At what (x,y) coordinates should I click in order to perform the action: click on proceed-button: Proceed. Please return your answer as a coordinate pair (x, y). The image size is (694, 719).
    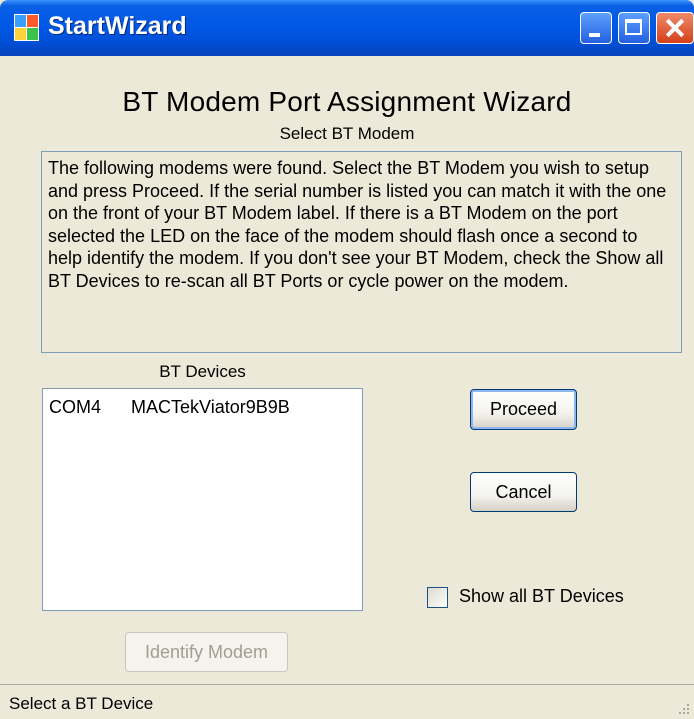
    Looking at the image, I should click on (523, 409).